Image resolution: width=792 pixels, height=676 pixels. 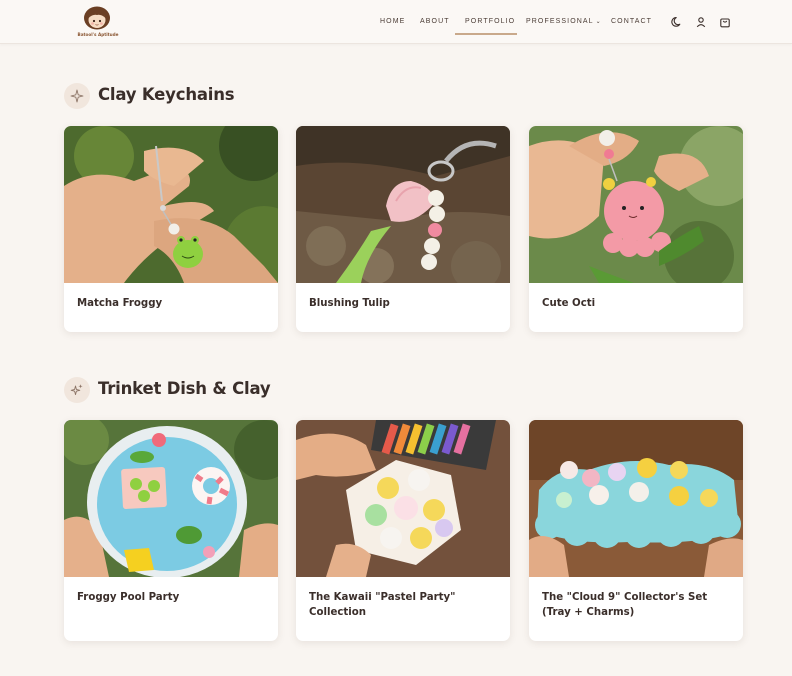 What do you see at coordinates (569, 303) in the screenshot?
I see `card-title: Cute Octi` at bounding box center [569, 303].